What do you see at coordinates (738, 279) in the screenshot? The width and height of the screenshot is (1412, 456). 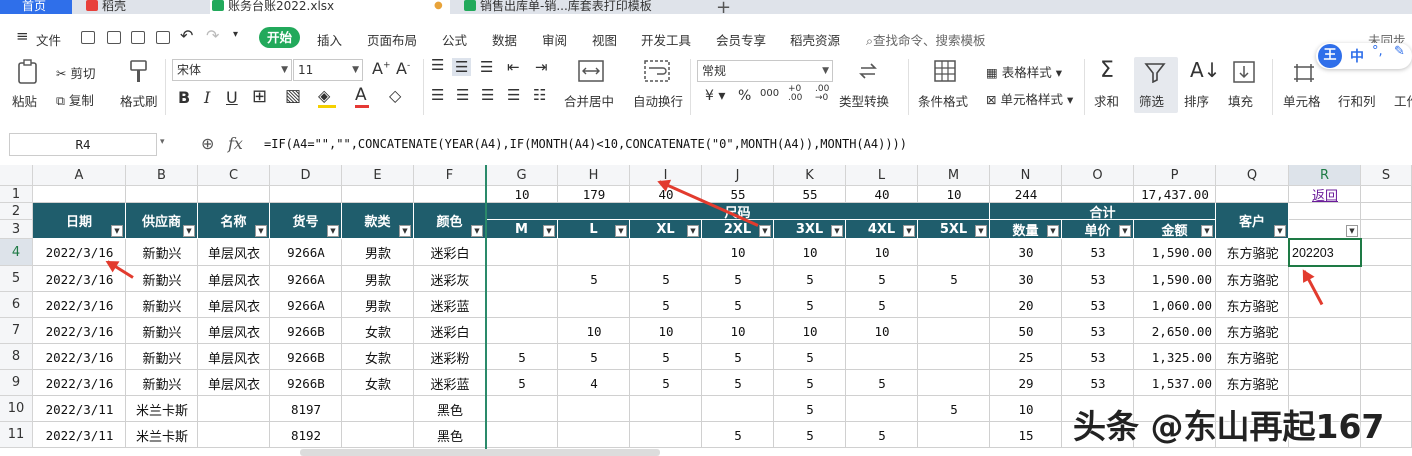 I see `cell-J5: 5` at bounding box center [738, 279].